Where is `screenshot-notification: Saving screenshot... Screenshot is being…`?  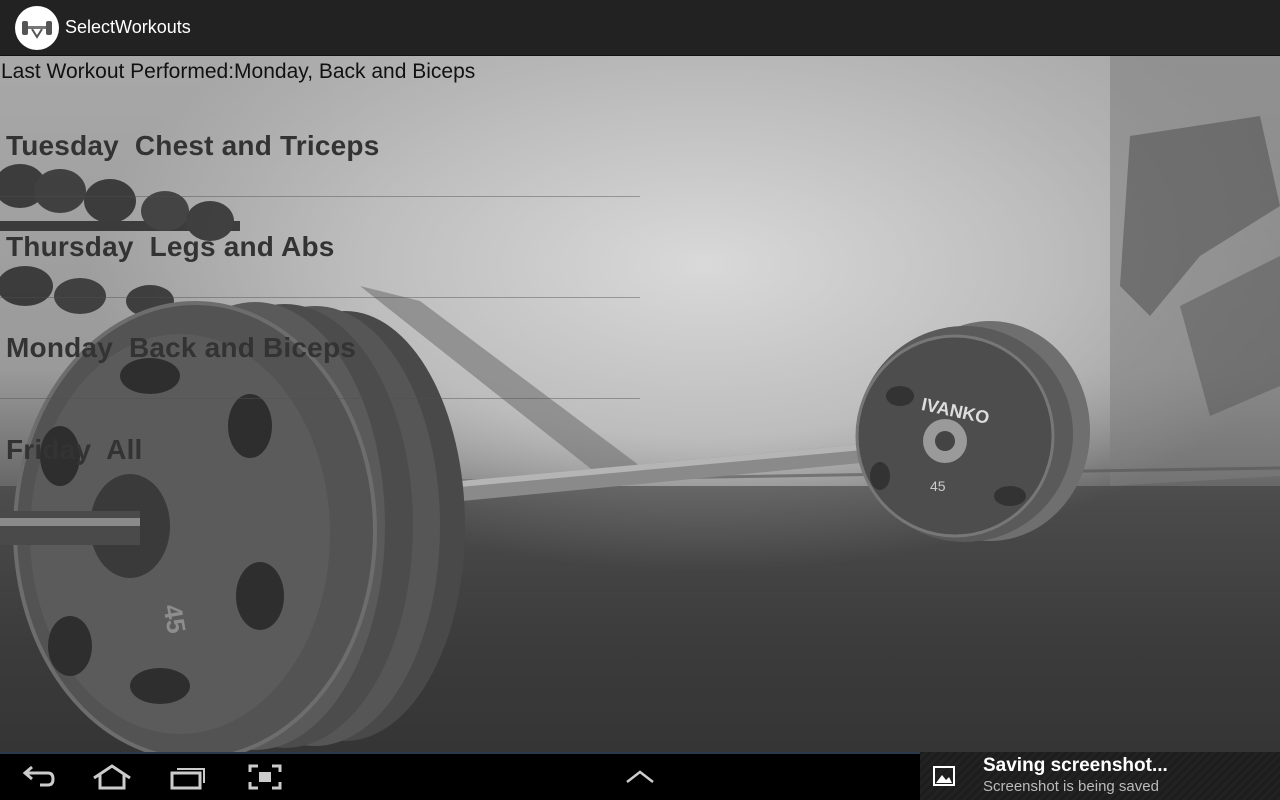 screenshot-notification: Saving screenshot... Screenshot is being… is located at coordinates (1100, 776).